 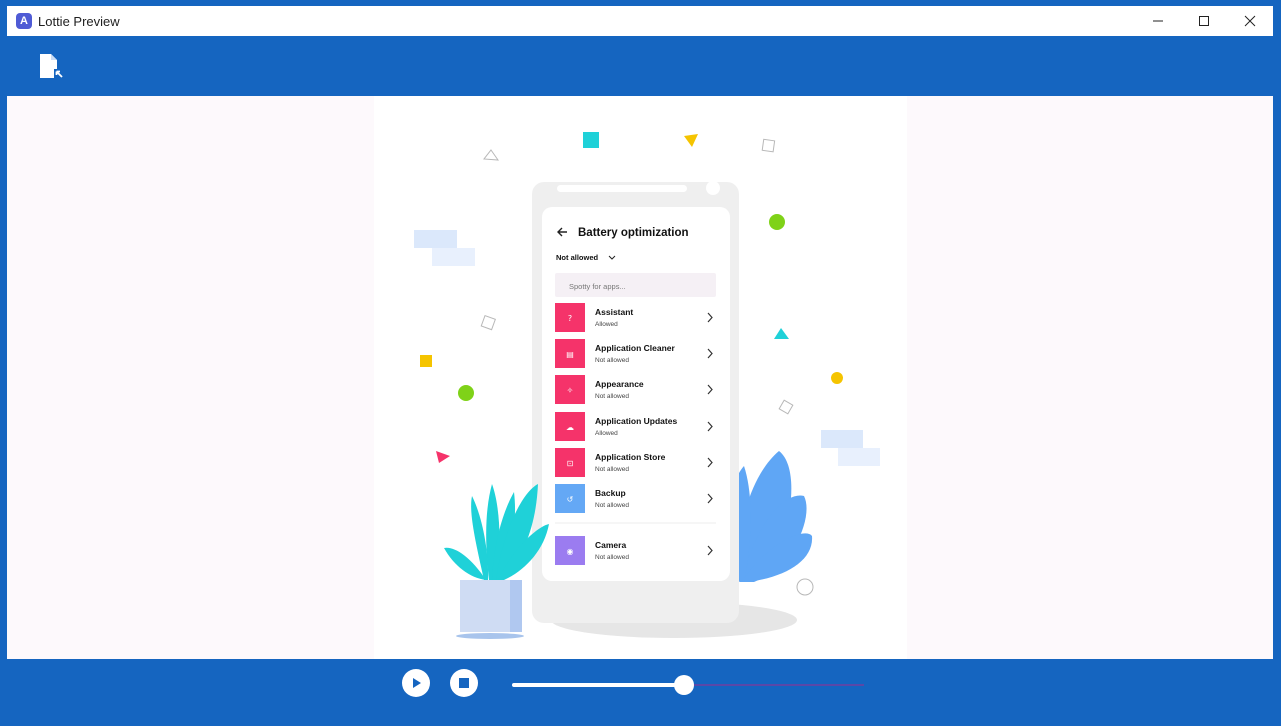 I want to click on yellow-square-shape, so click(x=426, y=361).